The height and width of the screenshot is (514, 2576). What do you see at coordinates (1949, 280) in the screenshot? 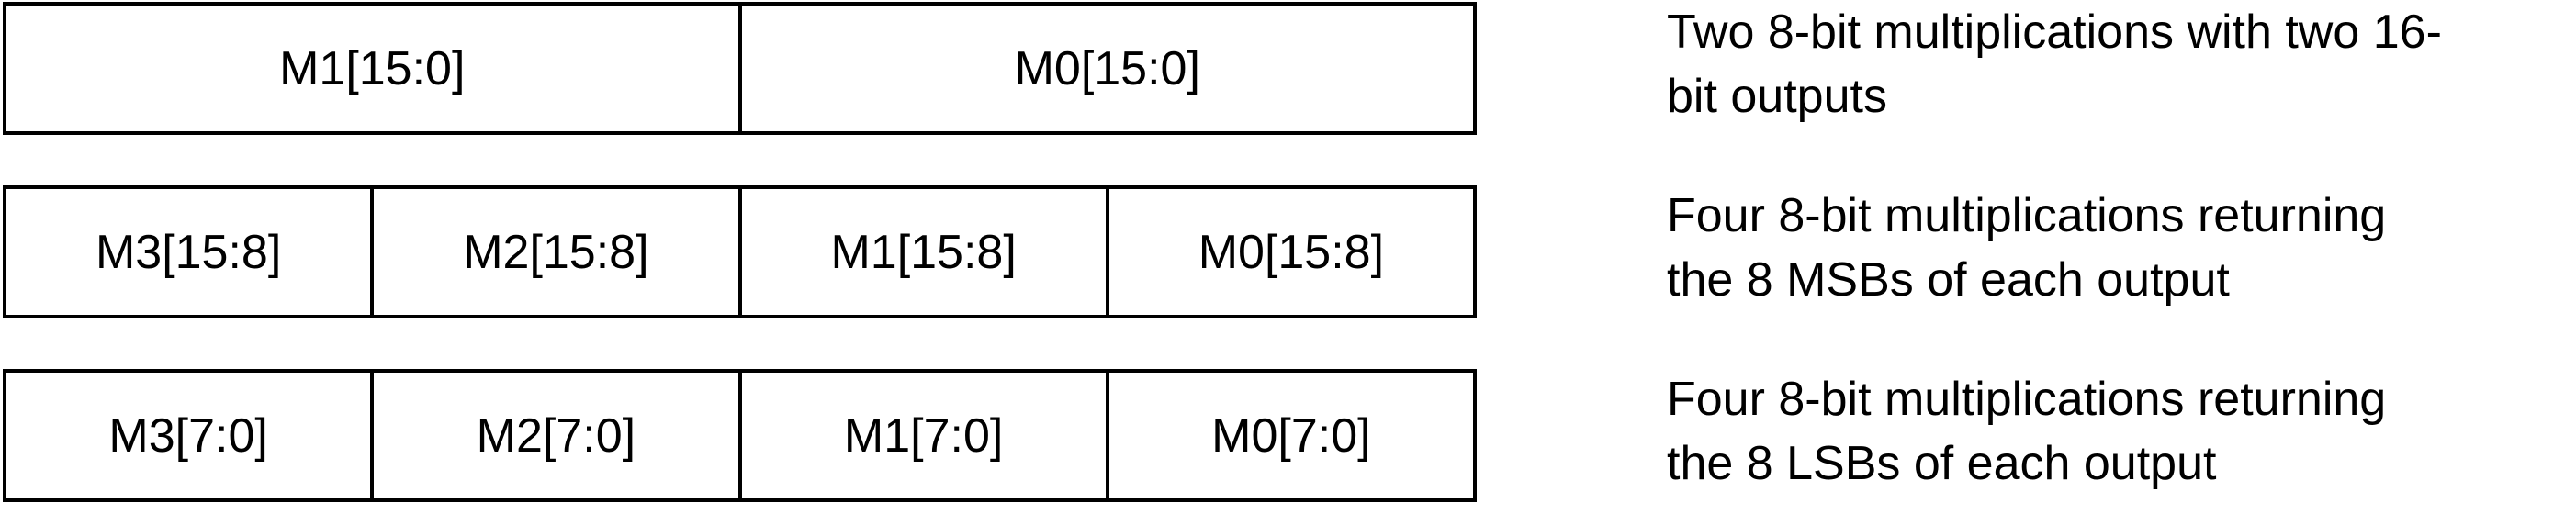
I see `description-line: the 8 MSBs of each output` at bounding box center [1949, 280].